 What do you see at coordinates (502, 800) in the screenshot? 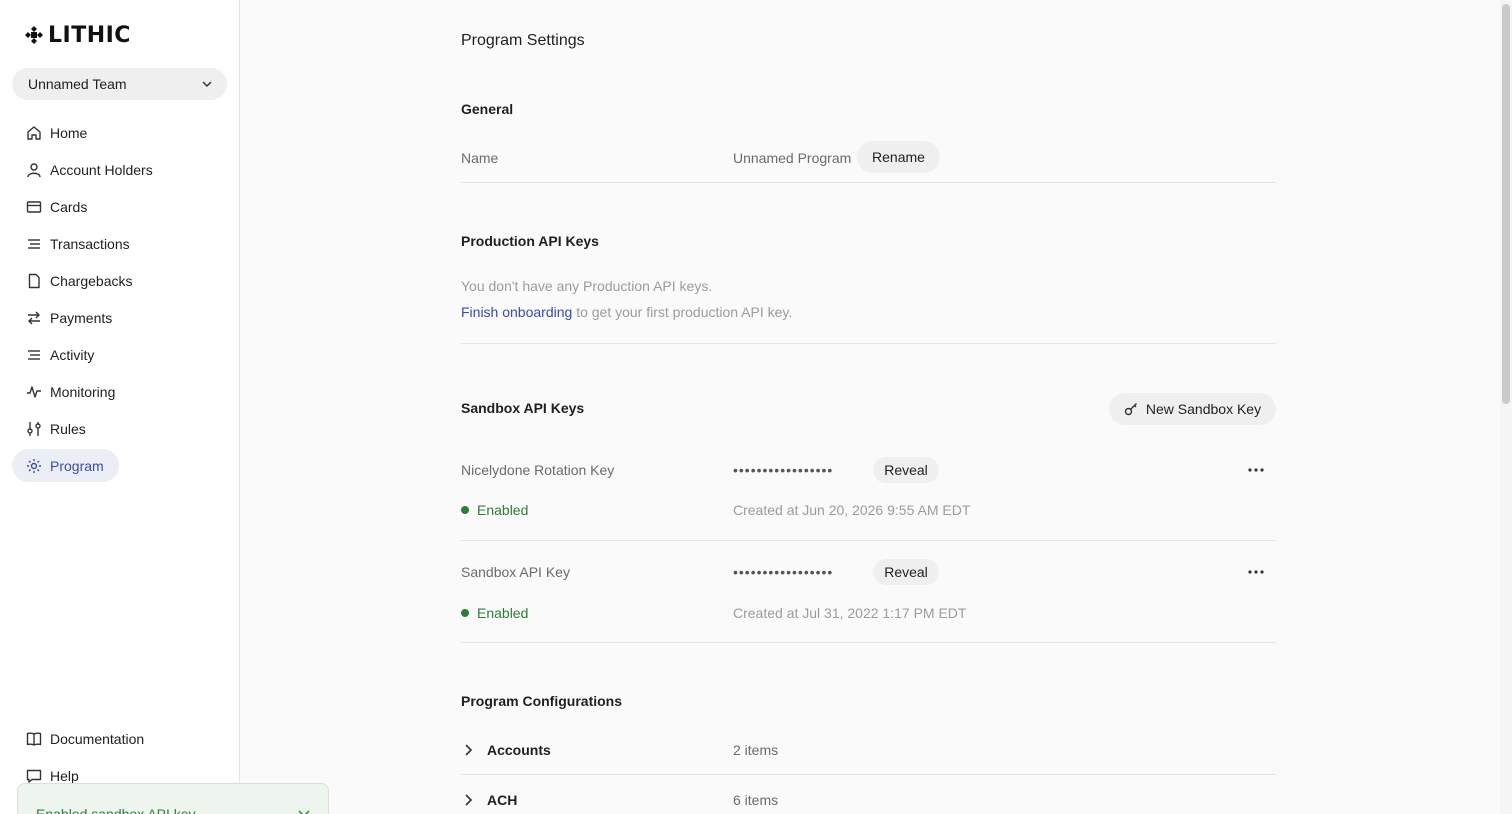
I see `config-name: ACH` at bounding box center [502, 800].